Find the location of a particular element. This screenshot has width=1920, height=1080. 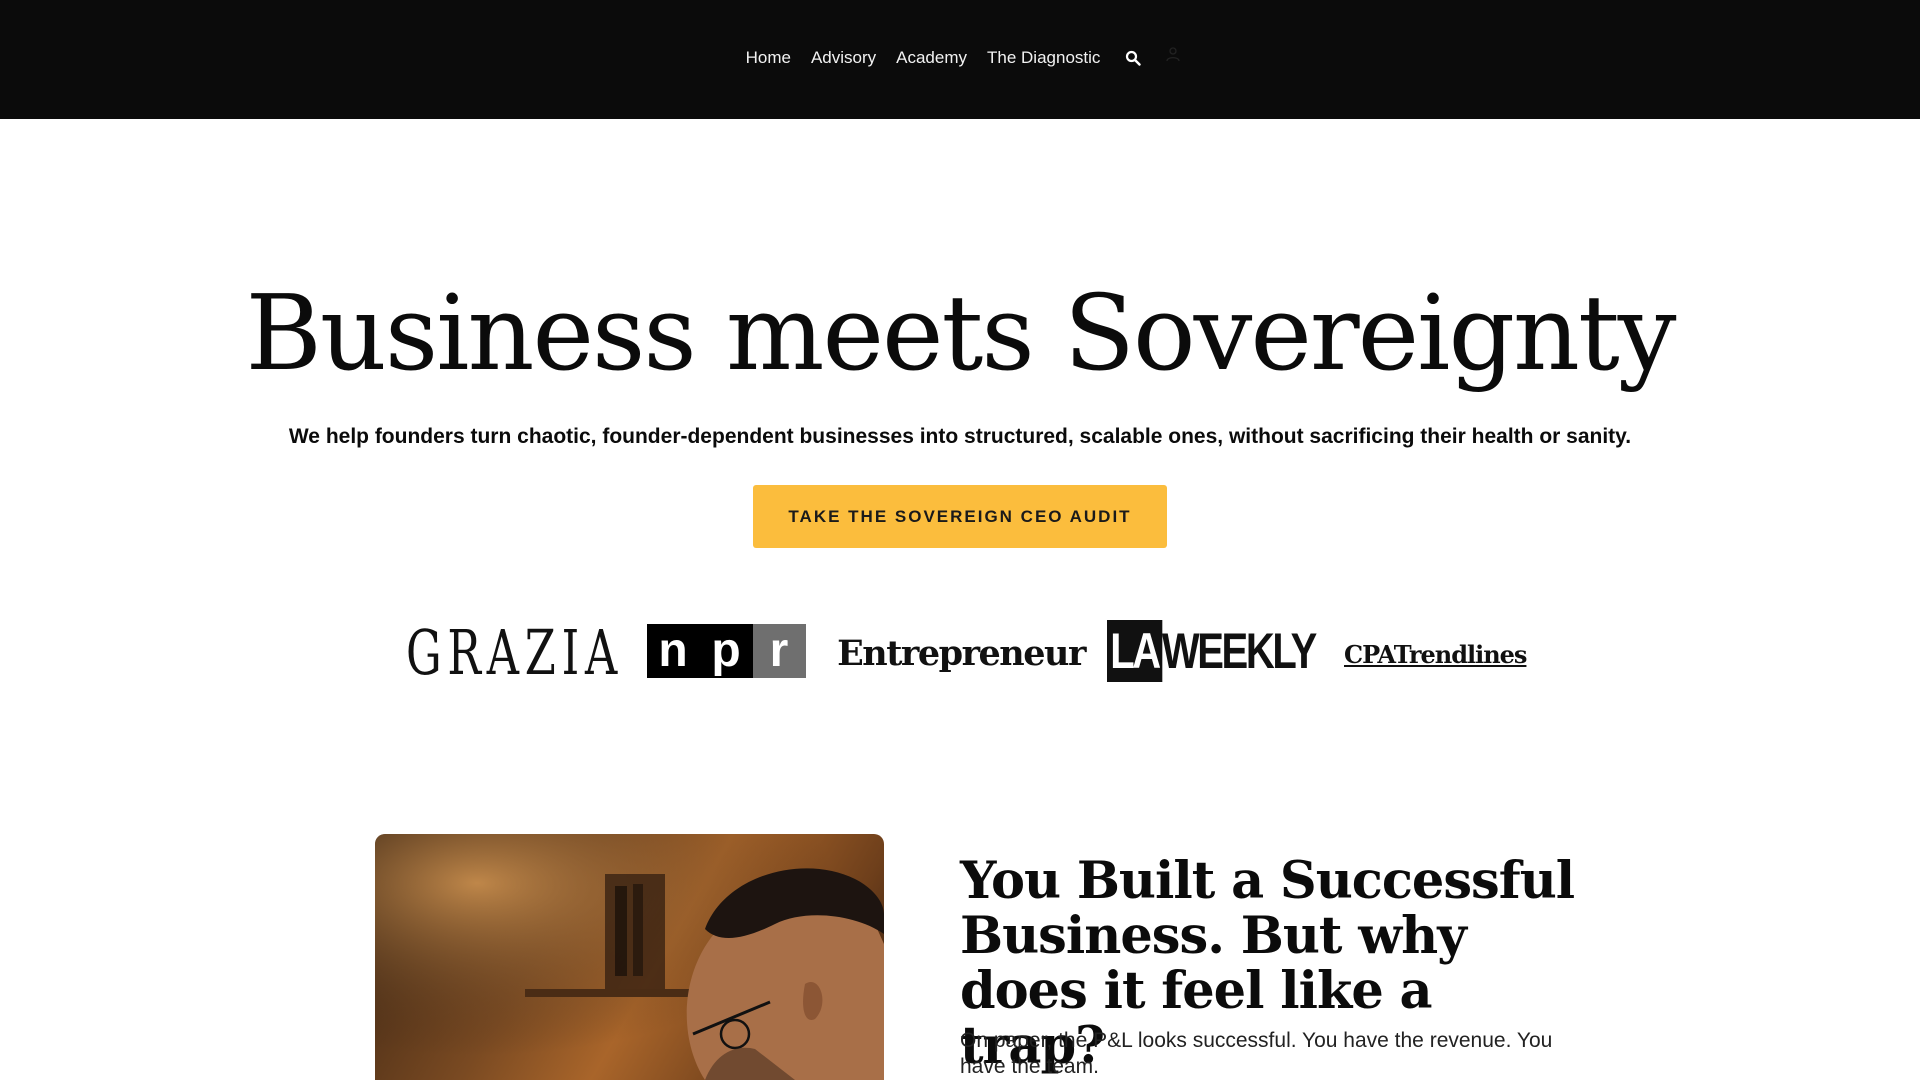

main-menu: Home Advisory Academy The Diagnostic is located at coordinates (960, 58).